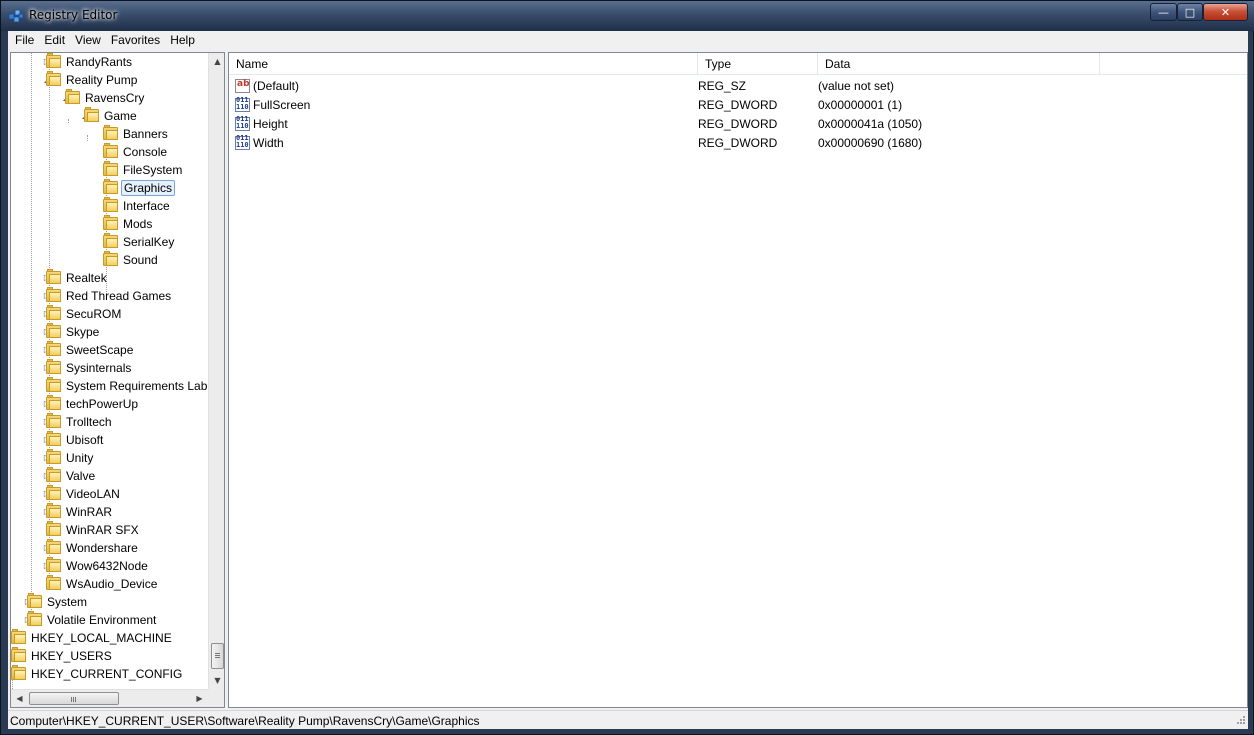  Describe the element at coordinates (216, 371) in the screenshot. I see `tree-vertical-scrollbar: ▲ ▼` at that location.